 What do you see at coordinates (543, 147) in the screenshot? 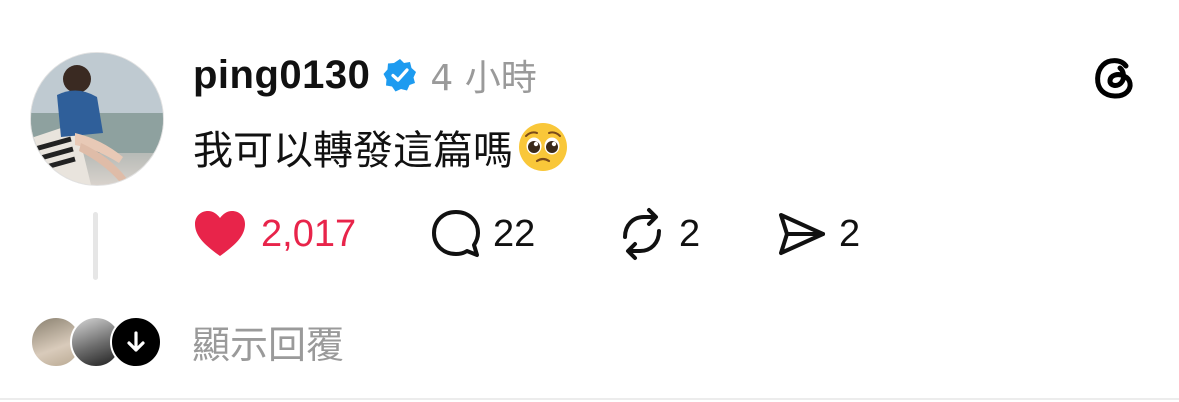
I see `pleading-face-icon` at bounding box center [543, 147].